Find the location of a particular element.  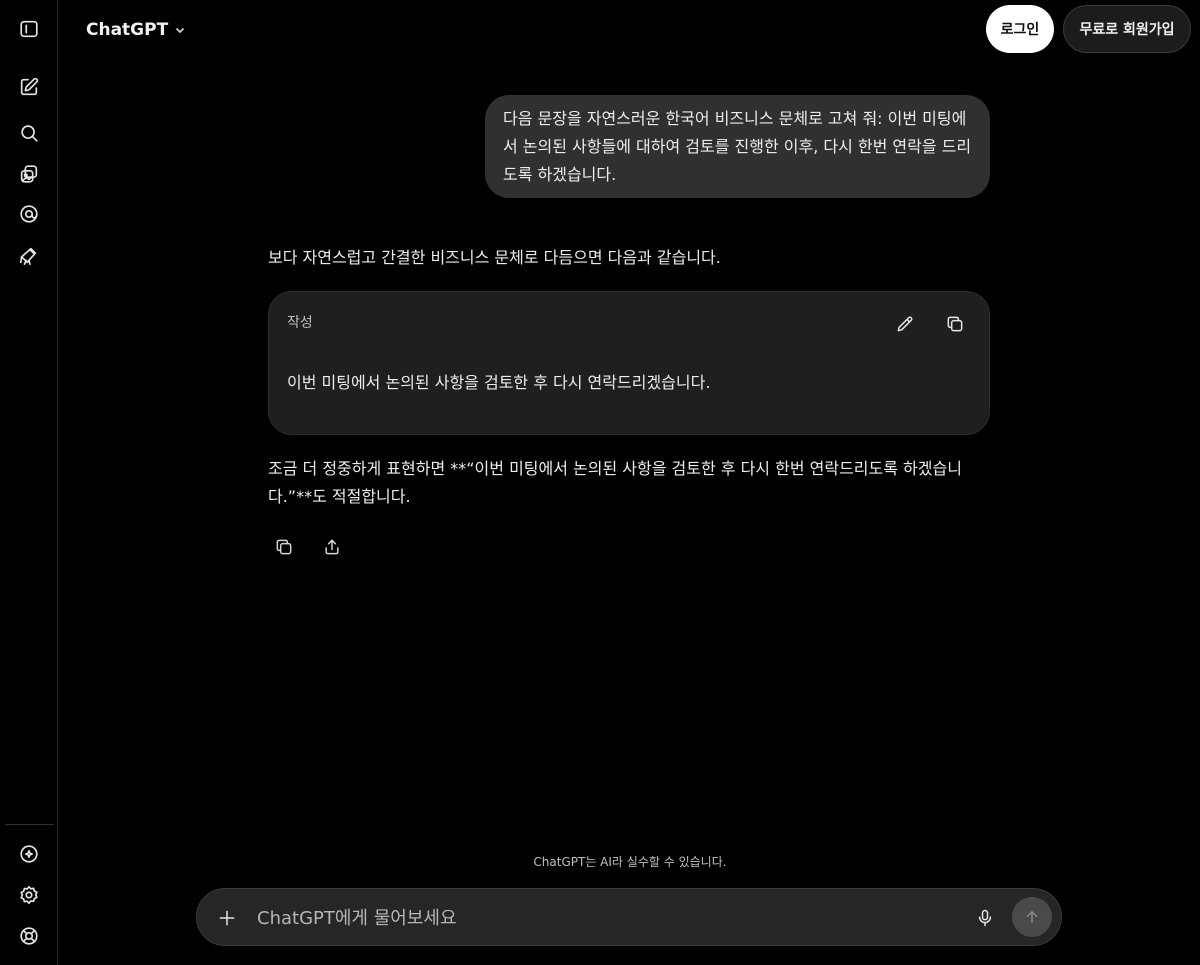

share-icon is located at coordinates (332, 547).